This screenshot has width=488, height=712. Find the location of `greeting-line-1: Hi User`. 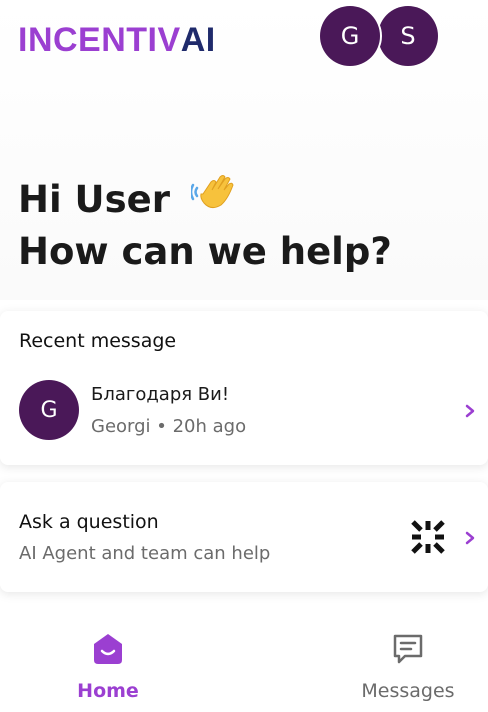

greeting-line-1: Hi User is located at coordinates (205, 200).